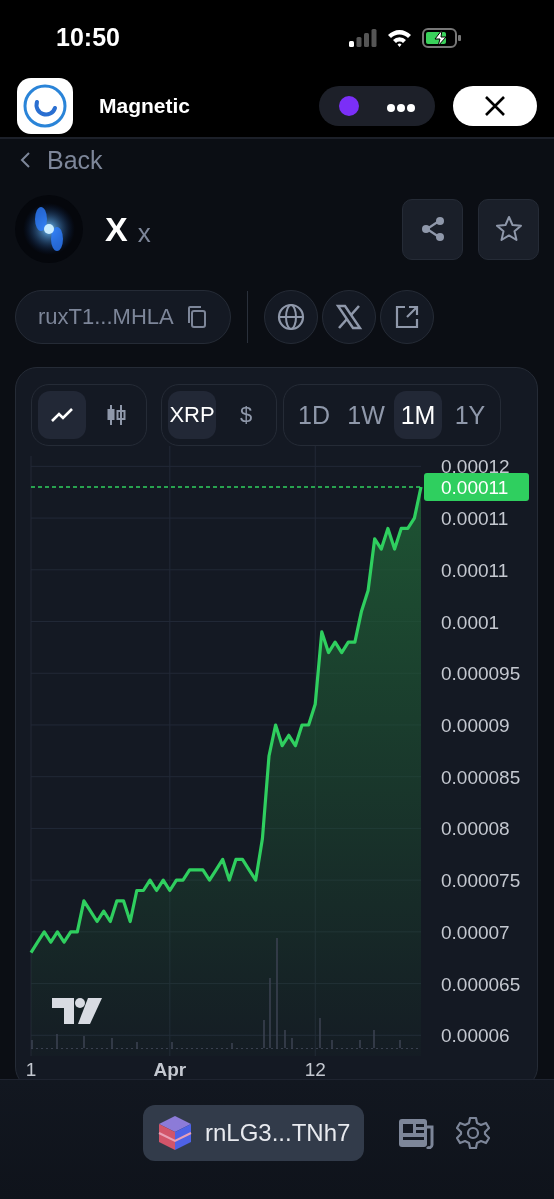 The height and width of the screenshot is (1199, 554). I want to click on wallet-button: rnLG3...TNh7, so click(254, 1133).